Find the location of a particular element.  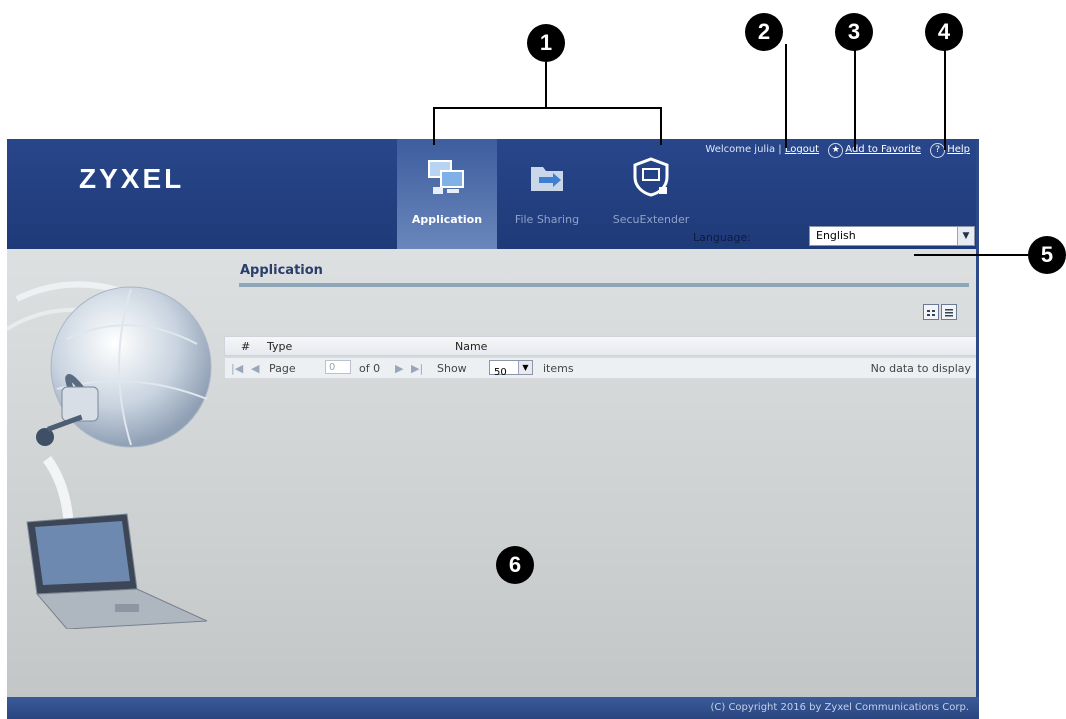

callout-1-left-leg is located at coordinates (434, 126).